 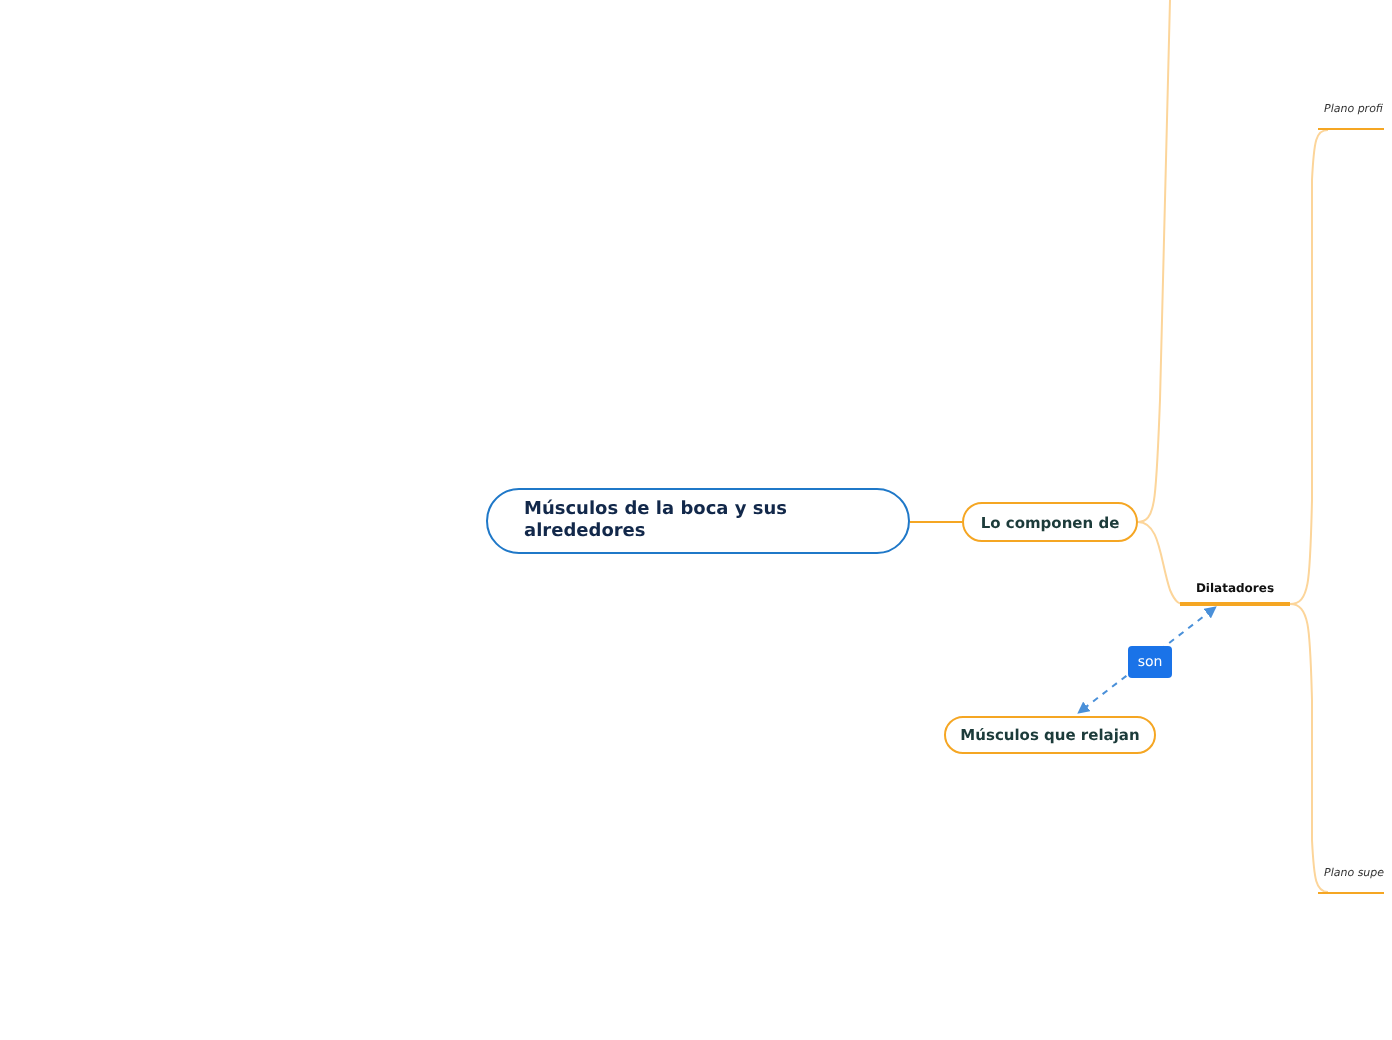 I want to click on central-topic: Músculos de la boca y sus alrededores, so click(x=698, y=521).